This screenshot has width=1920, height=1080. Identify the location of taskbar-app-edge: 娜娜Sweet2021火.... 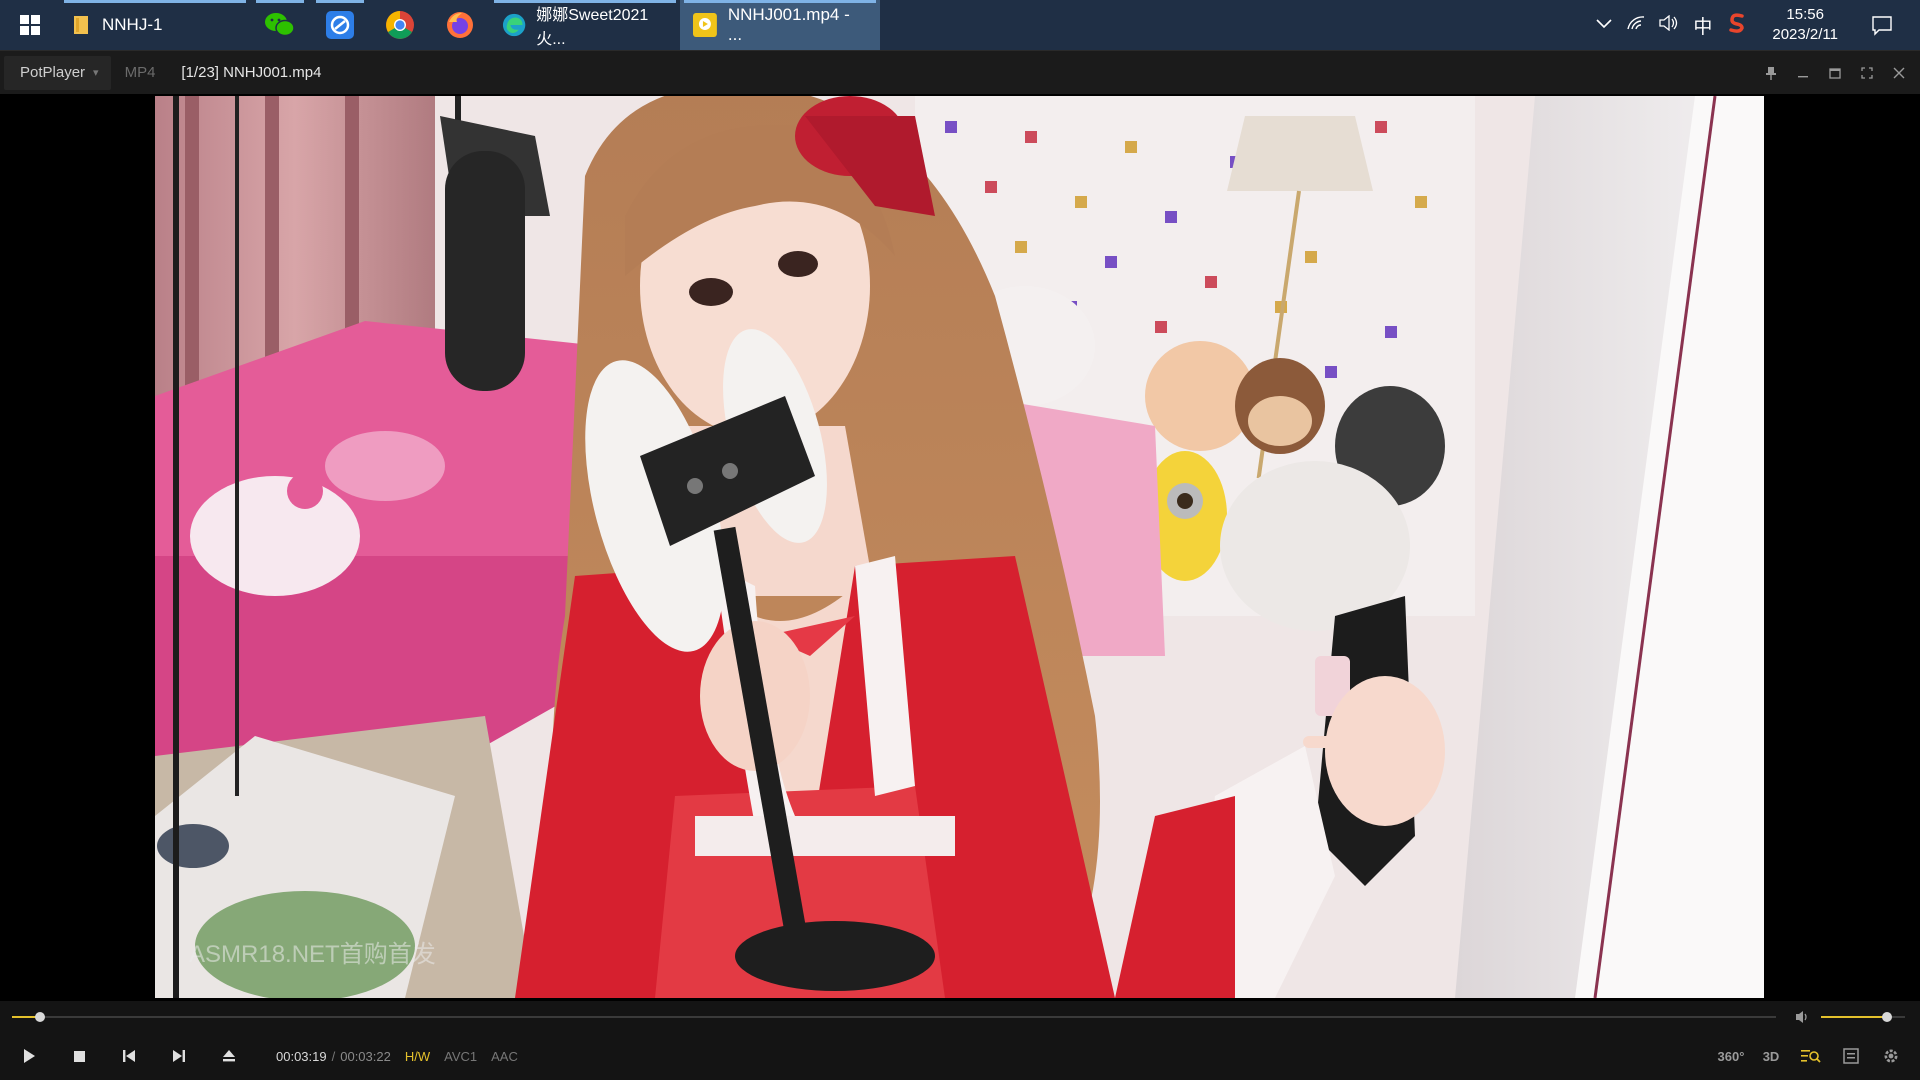
(585, 25).